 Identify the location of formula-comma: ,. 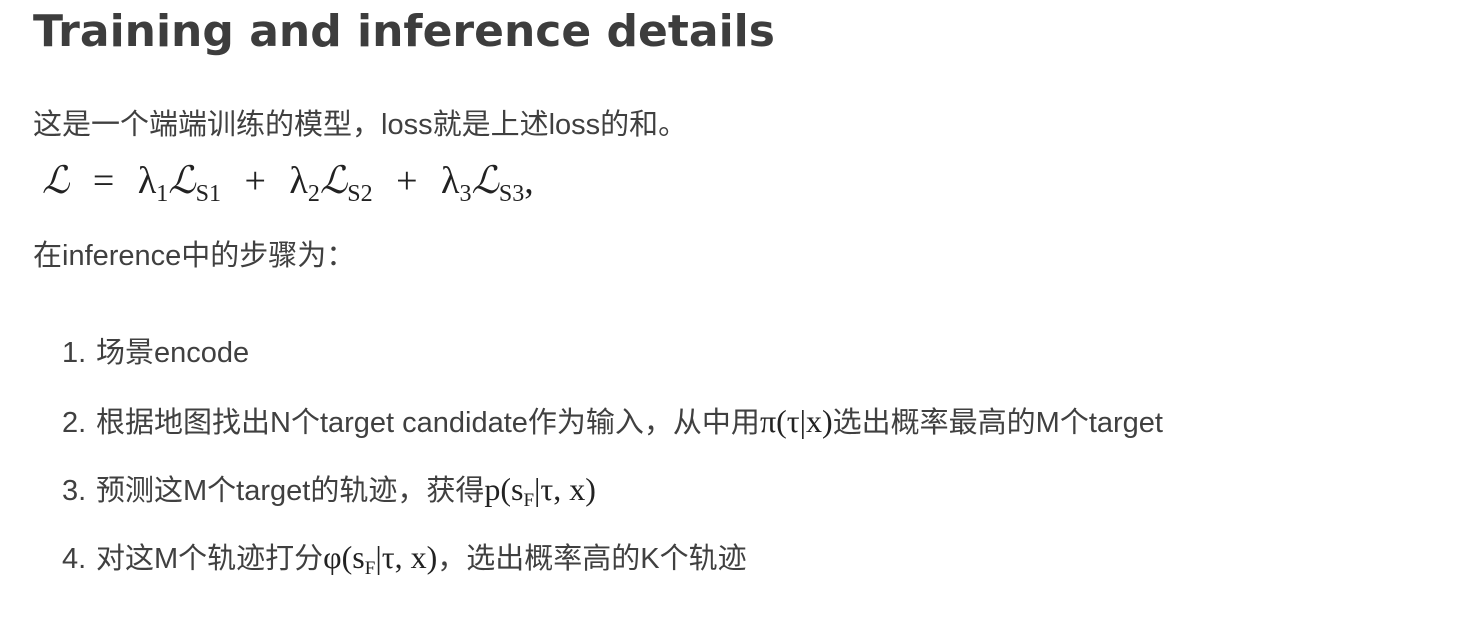
(529, 181).